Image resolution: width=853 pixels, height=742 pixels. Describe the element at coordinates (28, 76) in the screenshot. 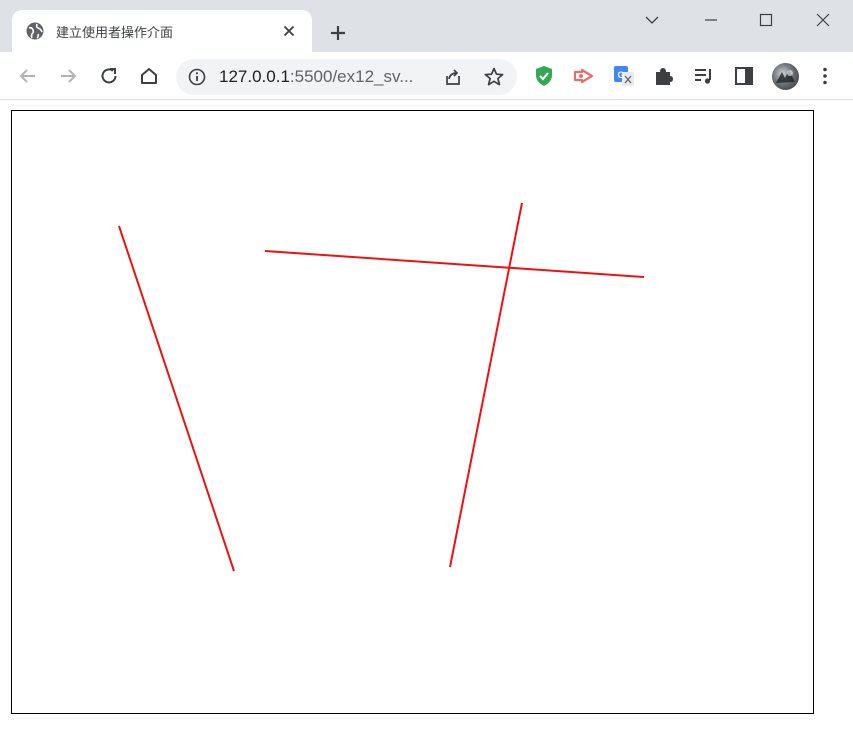

I see `arrow-left-icon` at that location.